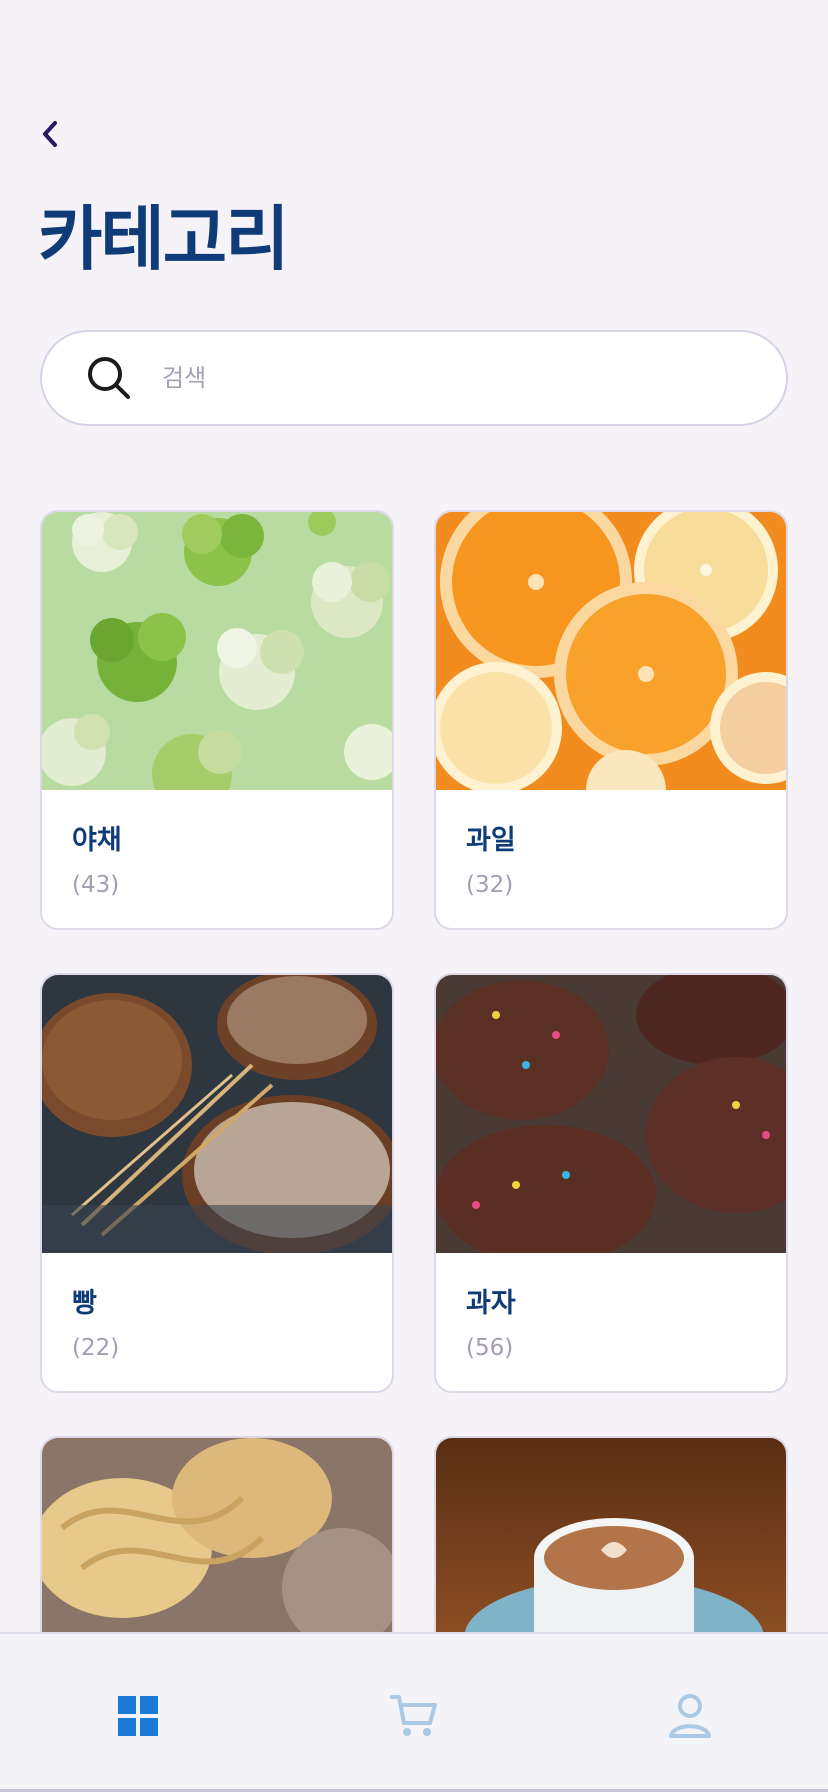 The height and width of the screenshot is (1792, 828). I want to click on search-bar, so click(414, 378).